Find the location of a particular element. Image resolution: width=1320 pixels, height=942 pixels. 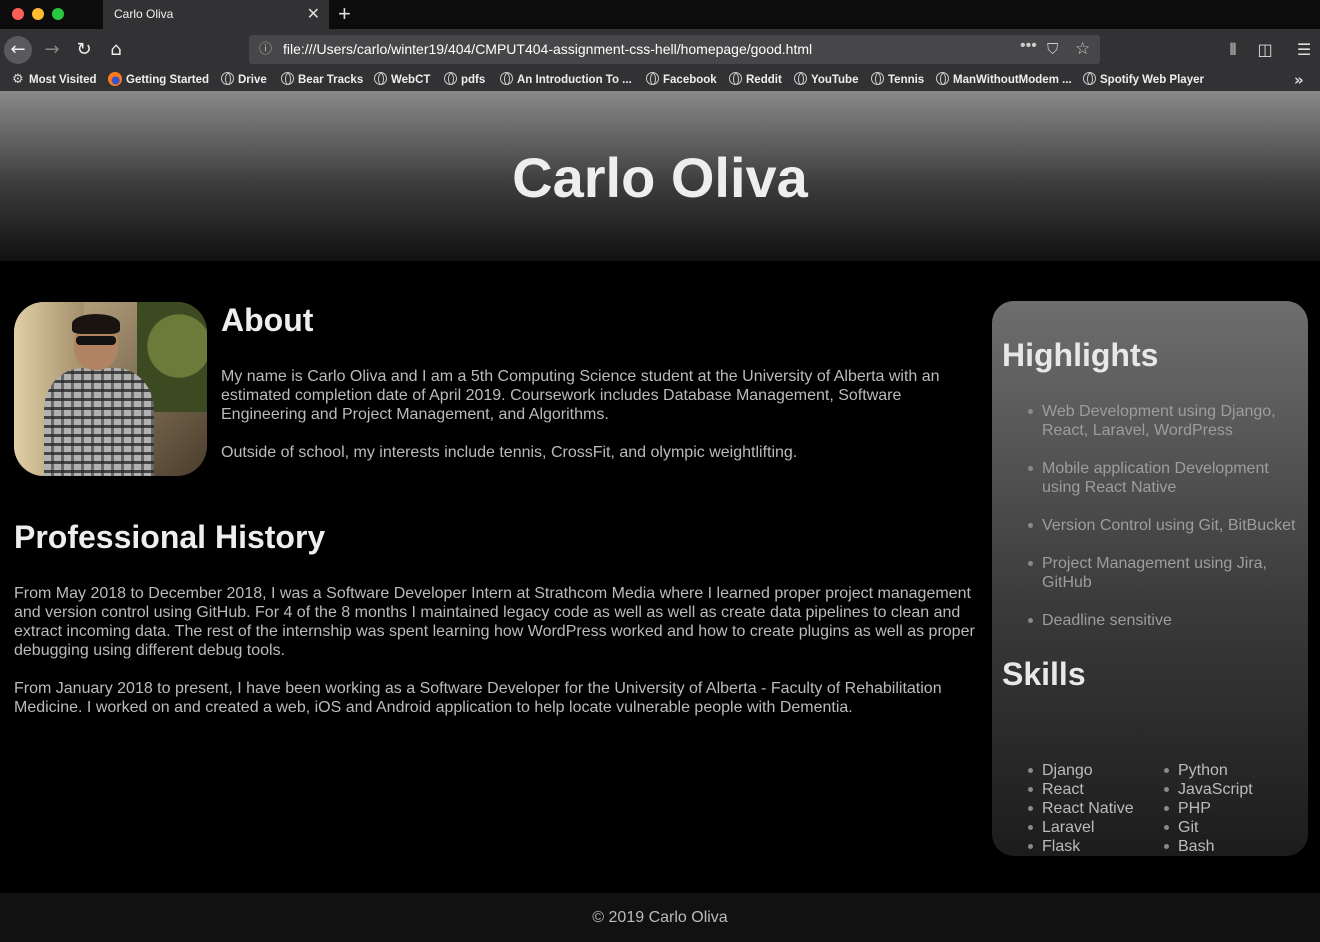

hamburger-menu-icon: ☰ is located at coordinates (1304, 50).